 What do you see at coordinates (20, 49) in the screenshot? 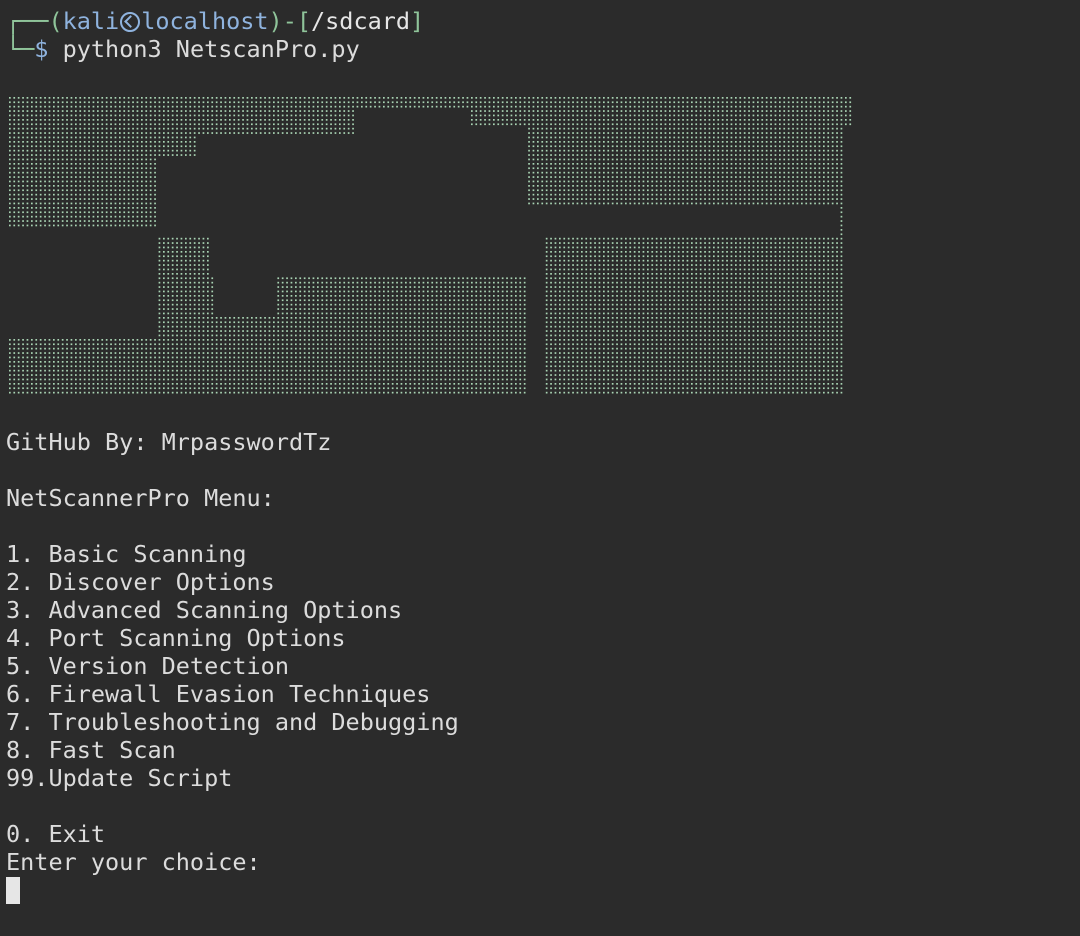
I see `prompt-corner-bottom: └─` at bounding box center [20, 49].